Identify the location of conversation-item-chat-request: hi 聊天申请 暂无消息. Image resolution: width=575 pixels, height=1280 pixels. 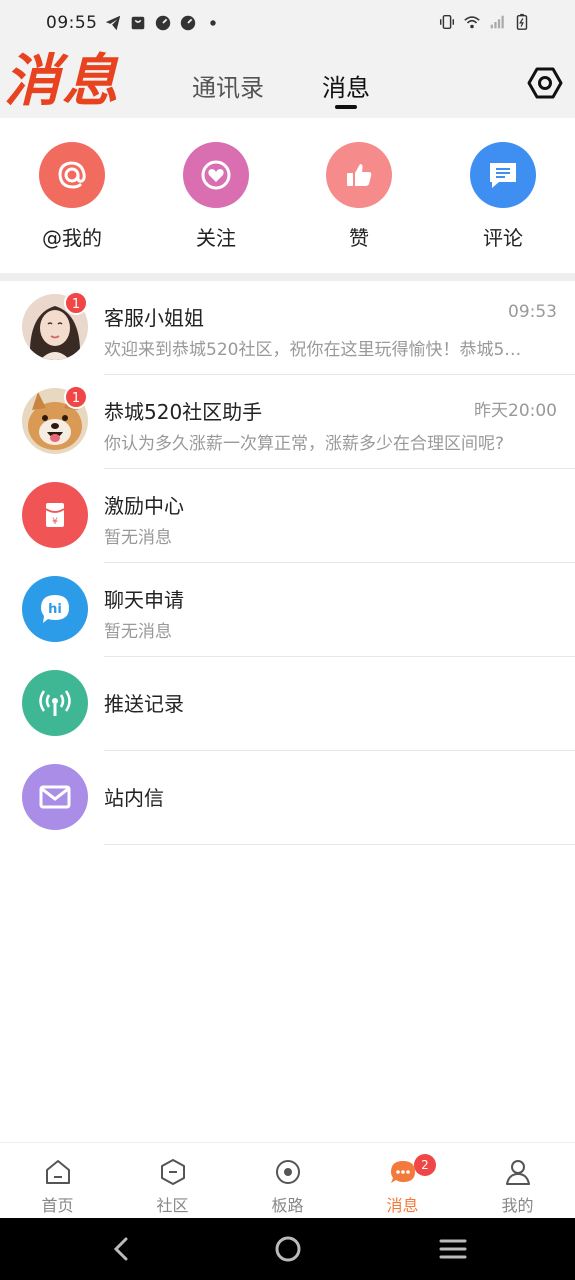
(287, 610).